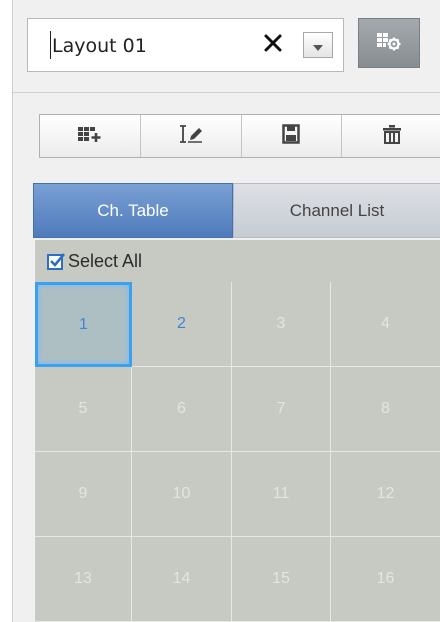  Describe the element at coordinates (182, 324) in the screenshot. I see `channel-cell: 2` at that location.